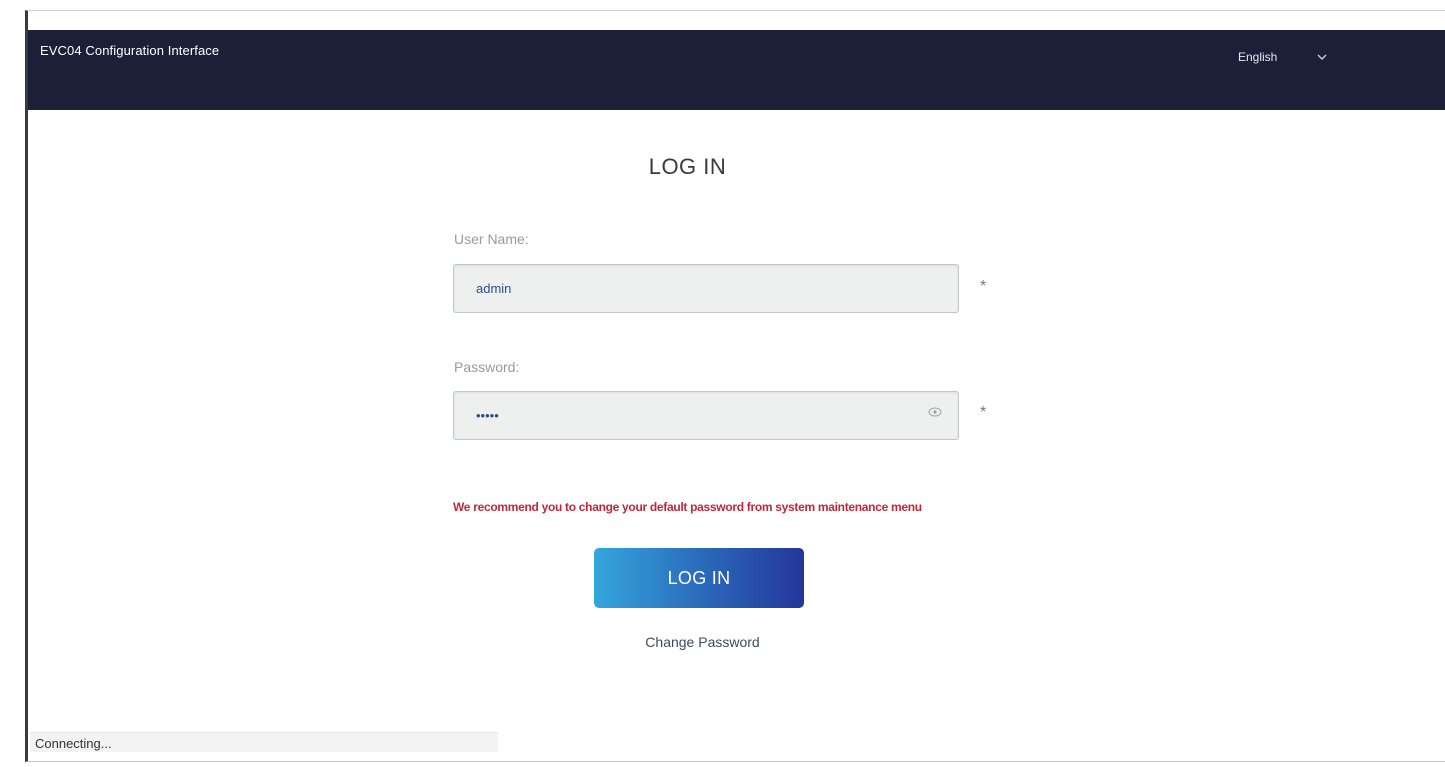  Describe the element at coordinates (696, 288) in the screenshot. I see `username-input` at that location.